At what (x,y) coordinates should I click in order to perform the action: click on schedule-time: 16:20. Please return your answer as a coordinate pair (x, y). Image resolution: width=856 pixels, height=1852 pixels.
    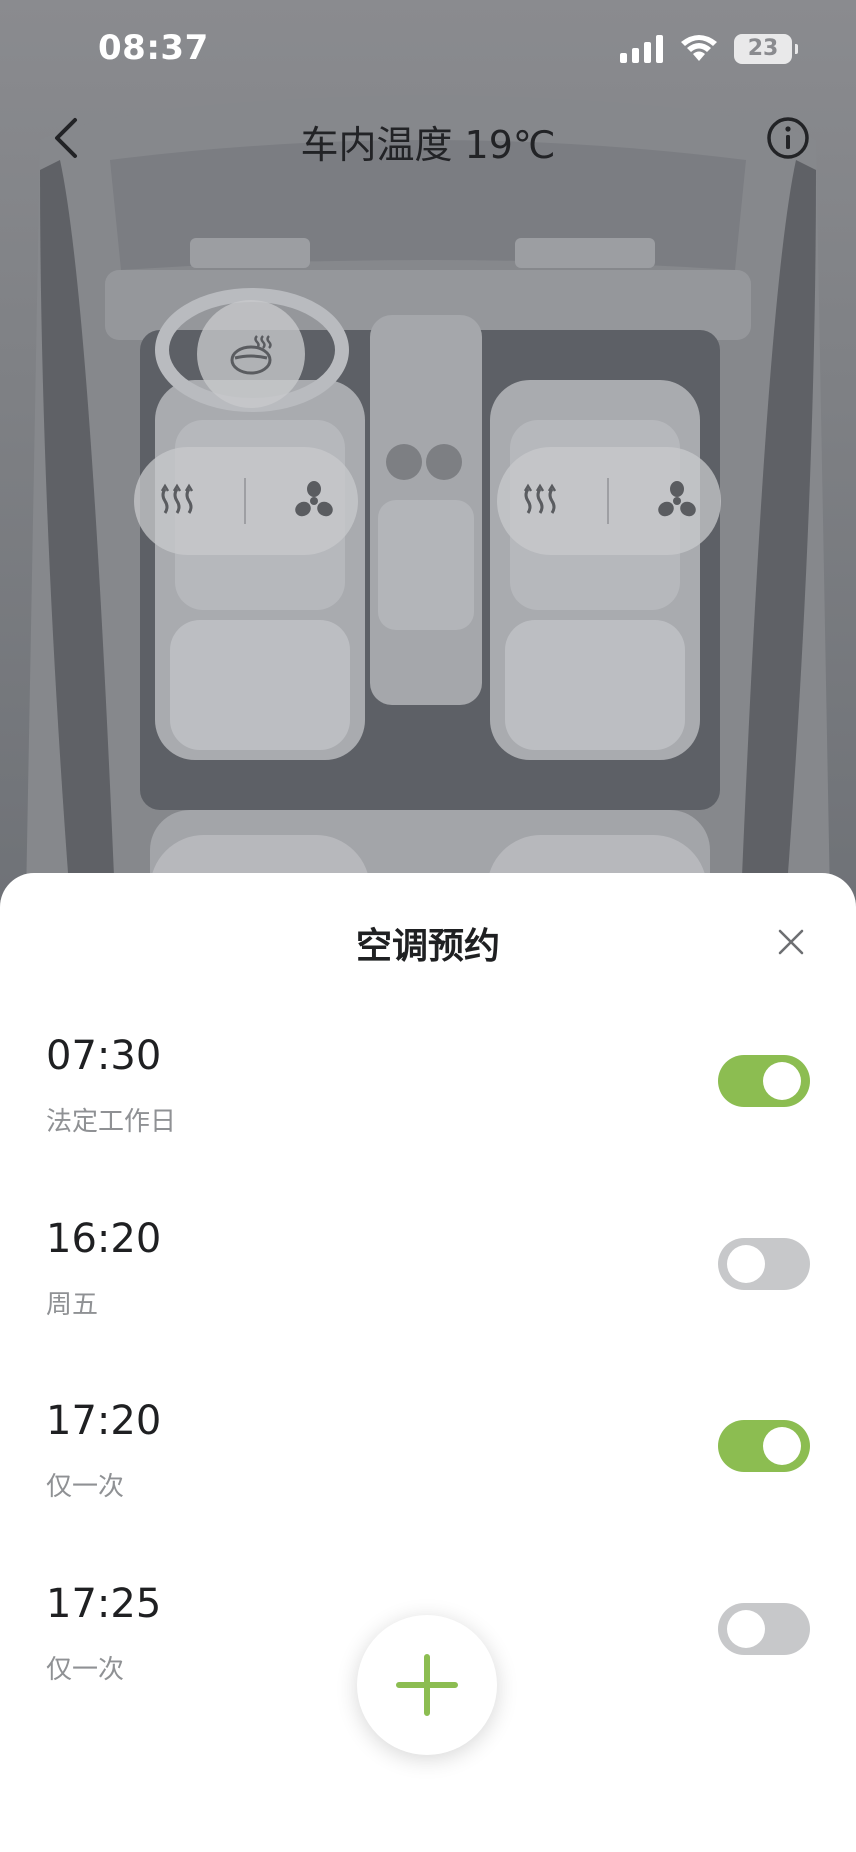
    Looking at the image, I should click on (104, 1239).